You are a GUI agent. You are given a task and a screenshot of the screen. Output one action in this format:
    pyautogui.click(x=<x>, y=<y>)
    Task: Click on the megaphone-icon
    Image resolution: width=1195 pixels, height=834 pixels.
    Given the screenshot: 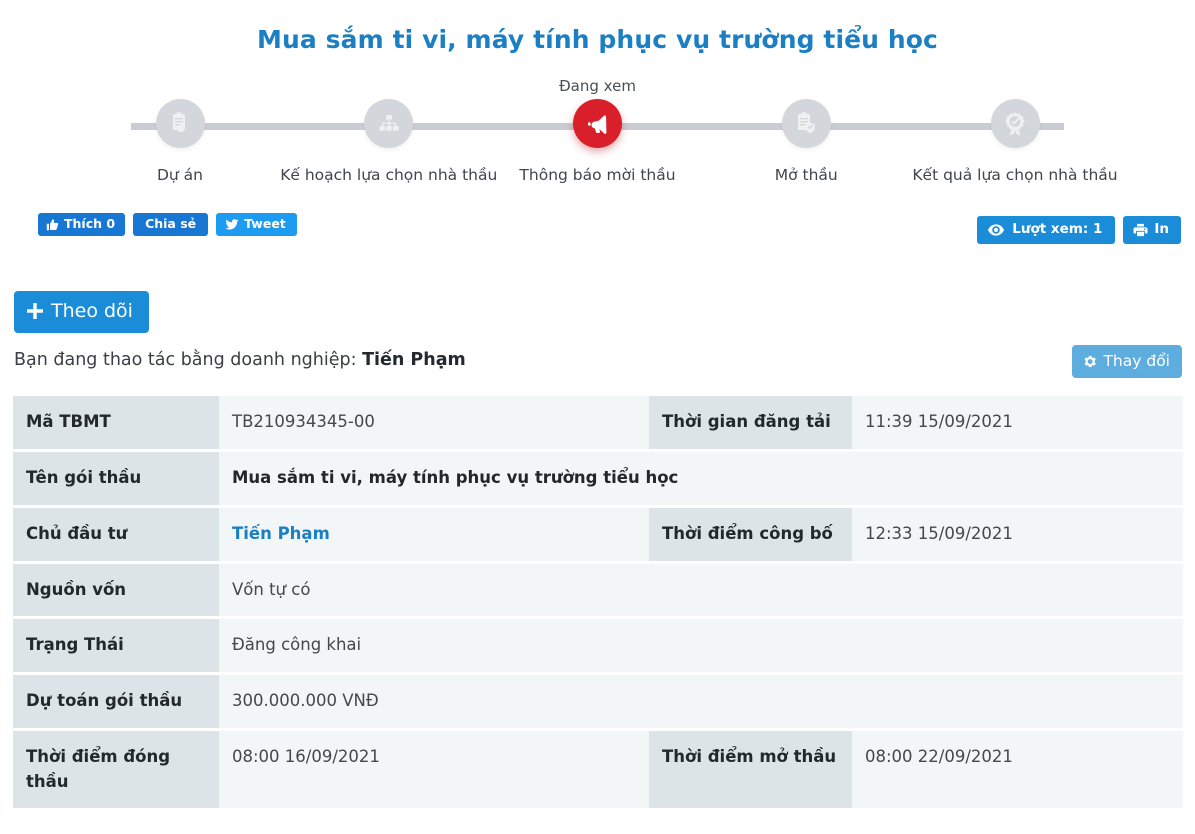 What is the action you would take?
    pyautogui.click(x=597, y=123)
    